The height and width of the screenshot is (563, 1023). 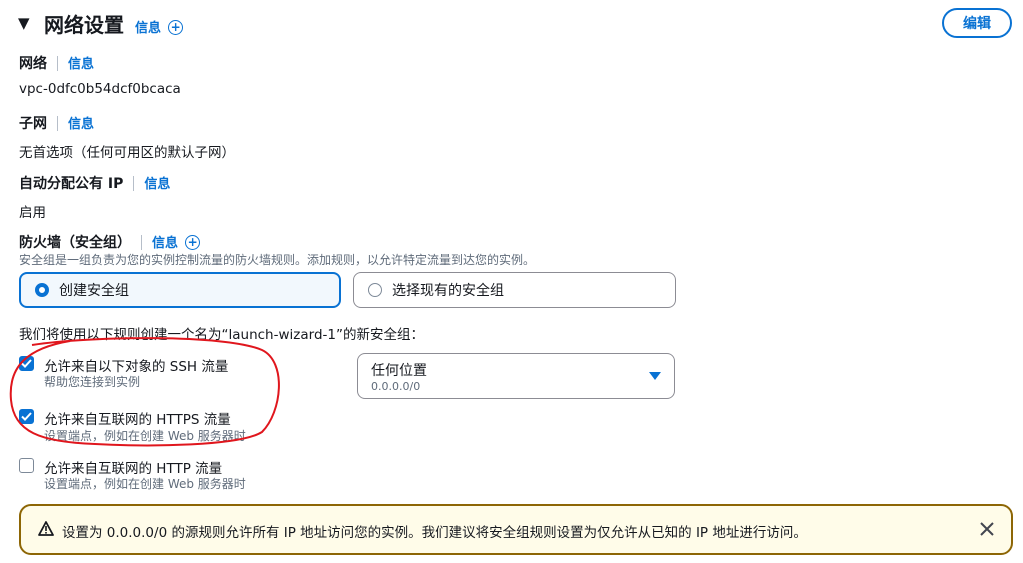 I want to click on https-rule-checkbox, so click(x=26, y=416).